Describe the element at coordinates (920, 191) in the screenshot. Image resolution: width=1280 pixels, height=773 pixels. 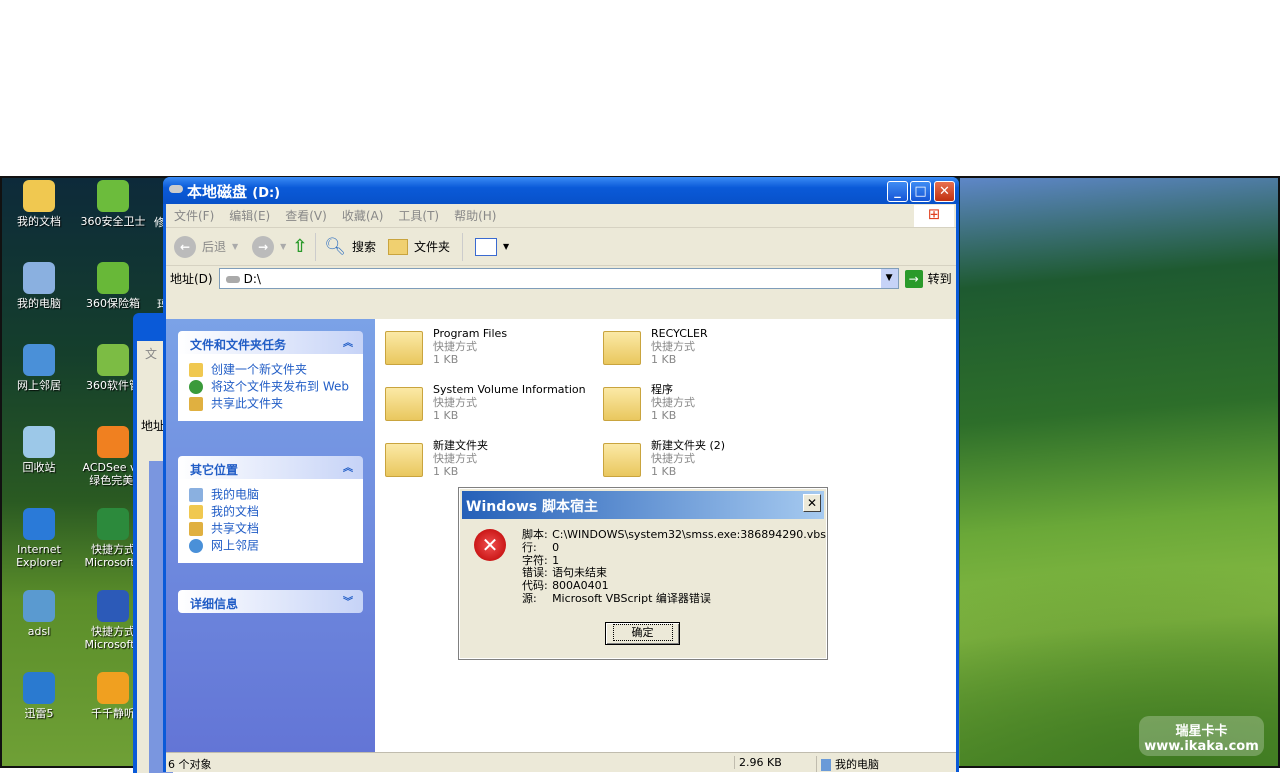
I see `maximize-button: □` at that location.